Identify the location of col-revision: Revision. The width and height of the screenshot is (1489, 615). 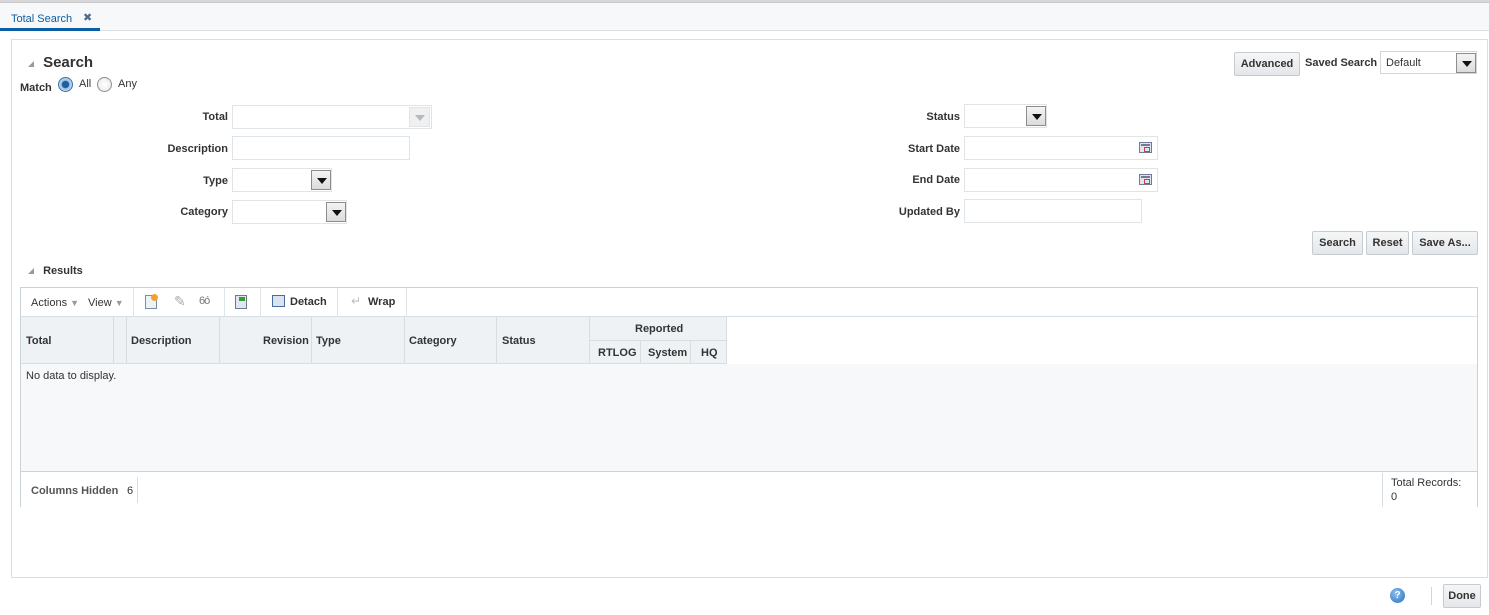
(286, 341).